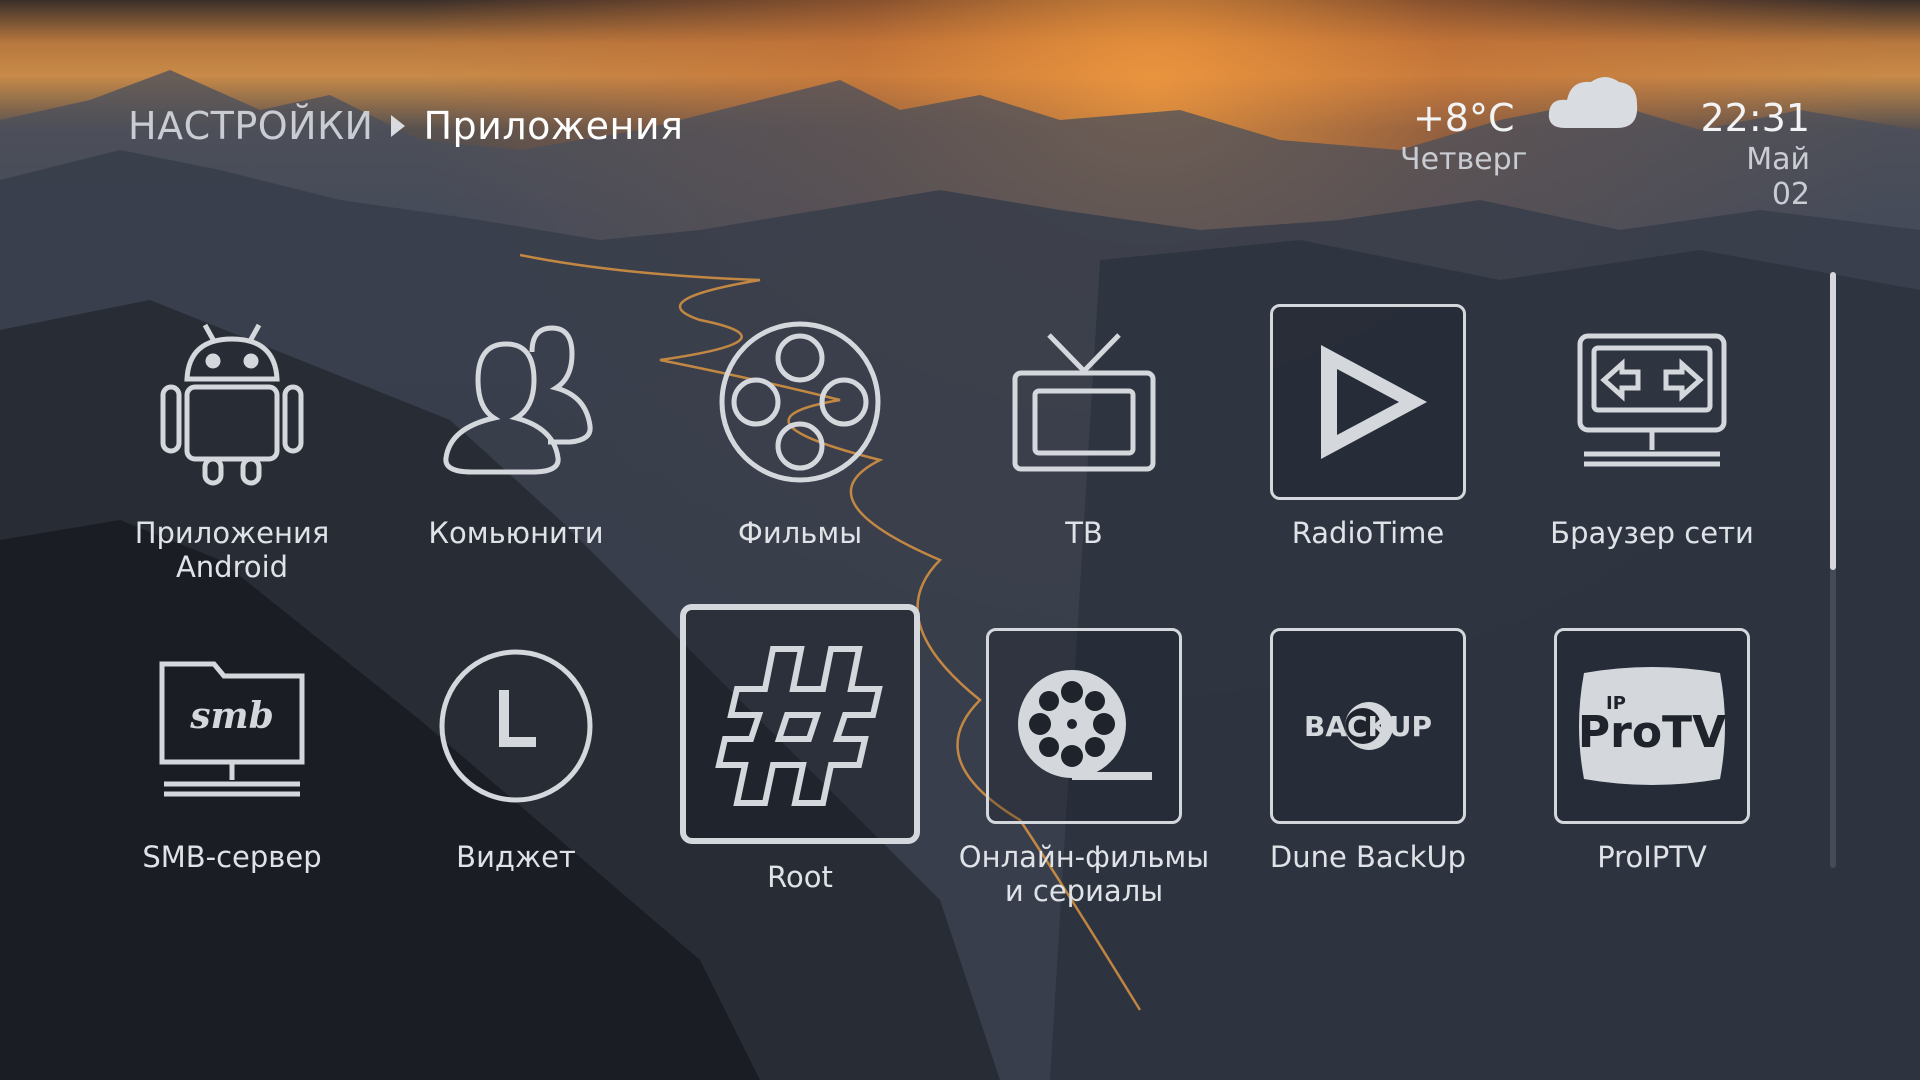  I want to click on app-tile-widget: Виджет, so click(516, 751).